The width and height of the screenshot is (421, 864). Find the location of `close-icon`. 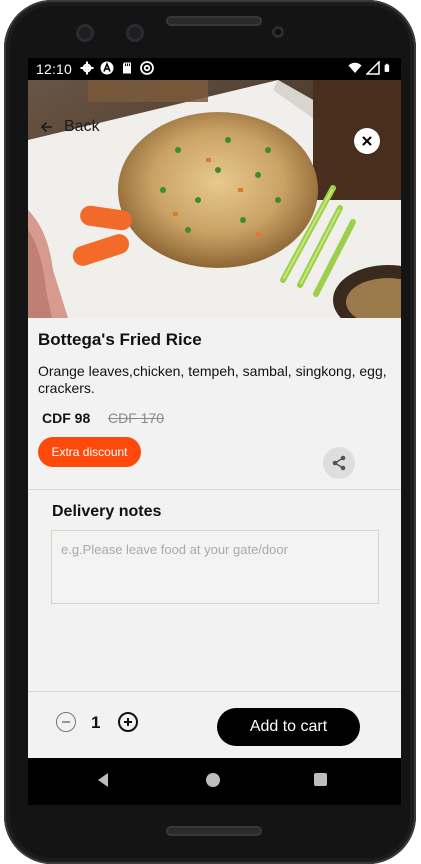

close-icon is located at coordinates (367, 141).